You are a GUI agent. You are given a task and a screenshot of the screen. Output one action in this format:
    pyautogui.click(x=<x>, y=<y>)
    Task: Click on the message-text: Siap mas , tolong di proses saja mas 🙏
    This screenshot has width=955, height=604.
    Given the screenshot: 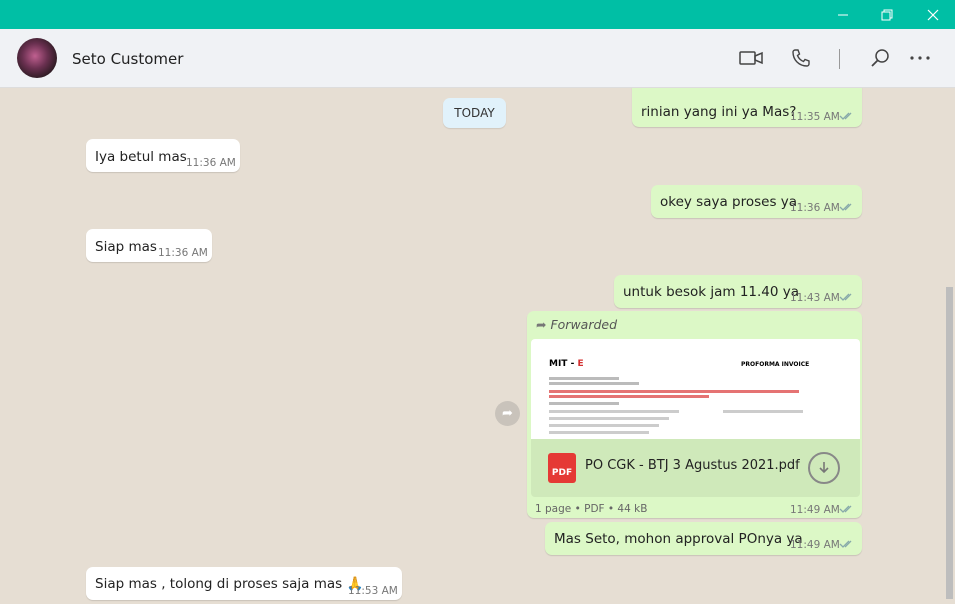 What is the action you would take?
    pyautogui.click(x=229, y=584)
    